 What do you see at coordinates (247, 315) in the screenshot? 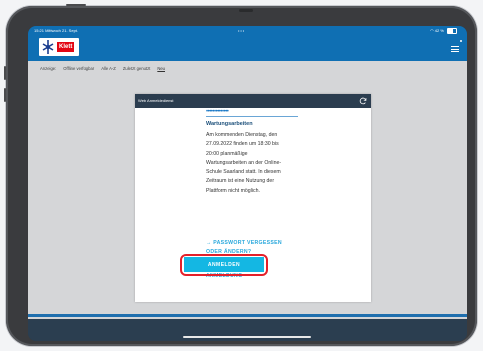
I see `footer-strip` at bounding box center [247, 315].